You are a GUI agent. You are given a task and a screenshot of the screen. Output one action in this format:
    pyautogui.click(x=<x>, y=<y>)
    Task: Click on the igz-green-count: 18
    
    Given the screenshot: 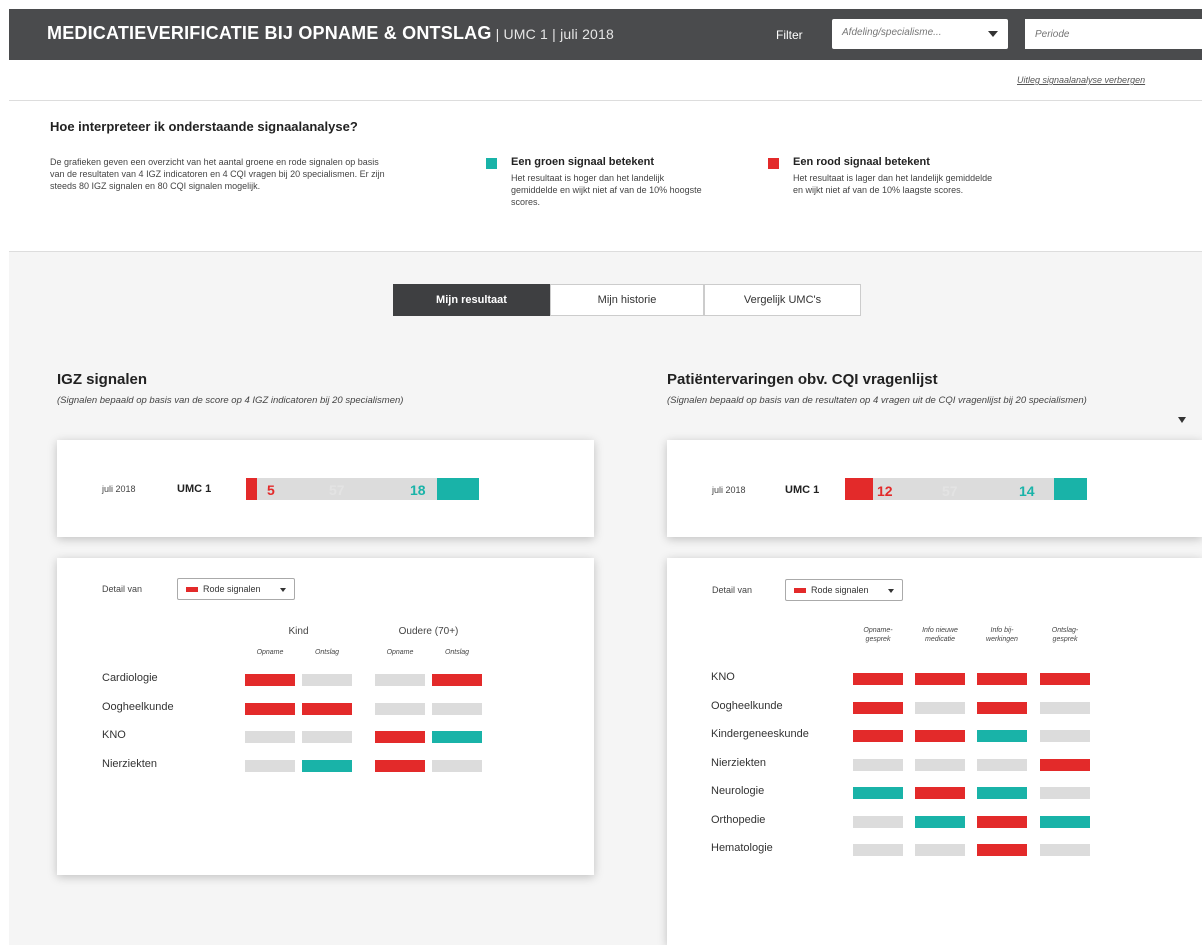 What is the action you would take?
    pyautogui.click(x=418, y=490)
    